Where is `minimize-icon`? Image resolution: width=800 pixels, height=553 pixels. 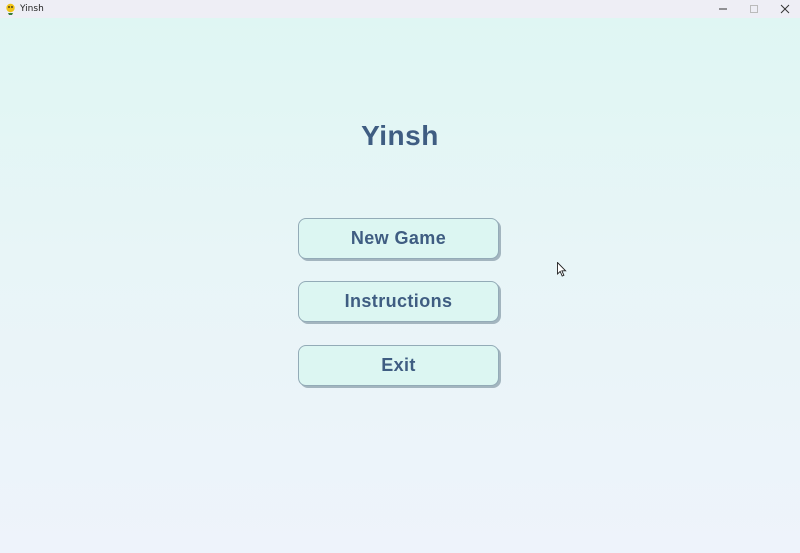
minimize-icon is located at coordinates (722, 9).